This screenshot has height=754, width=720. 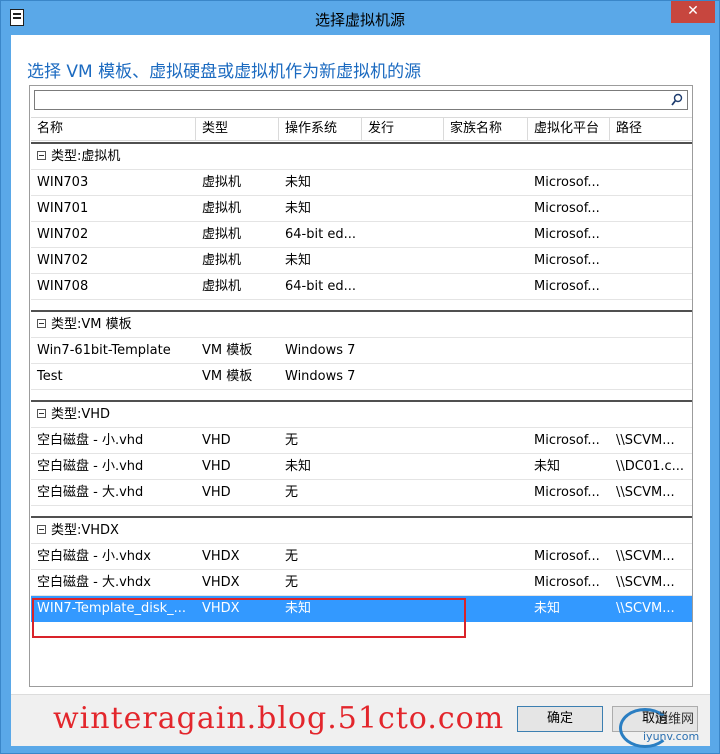 What do you see at coordinates (320, 129) in the screenshot?
I see `column-header-os: 操作系统` at bounding box center [320, 129].